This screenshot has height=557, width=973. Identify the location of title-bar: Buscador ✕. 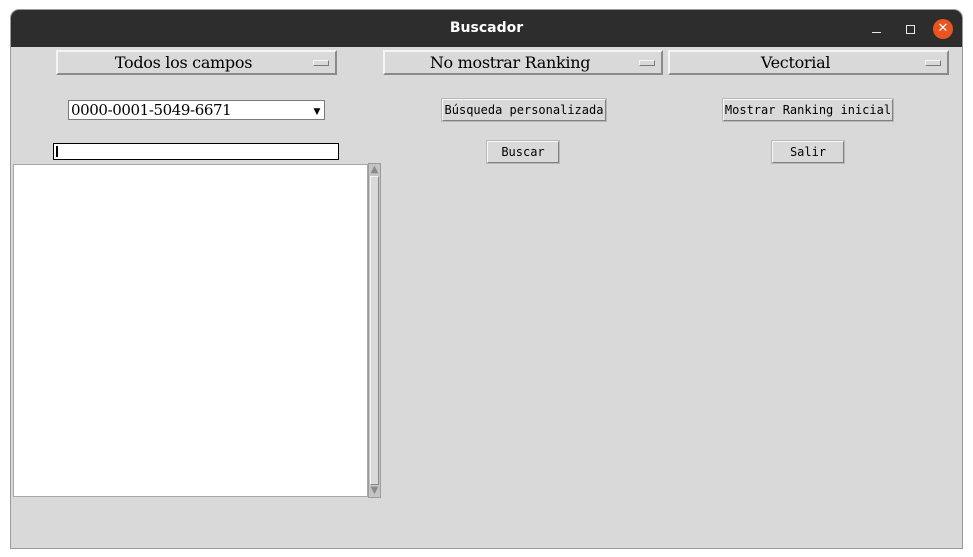
(486, 28).